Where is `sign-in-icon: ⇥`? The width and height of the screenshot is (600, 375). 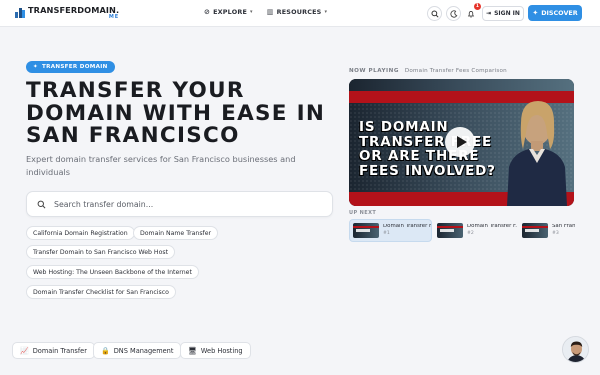 sign-in-icon: ⇥ is located at coordinates (489, 13).